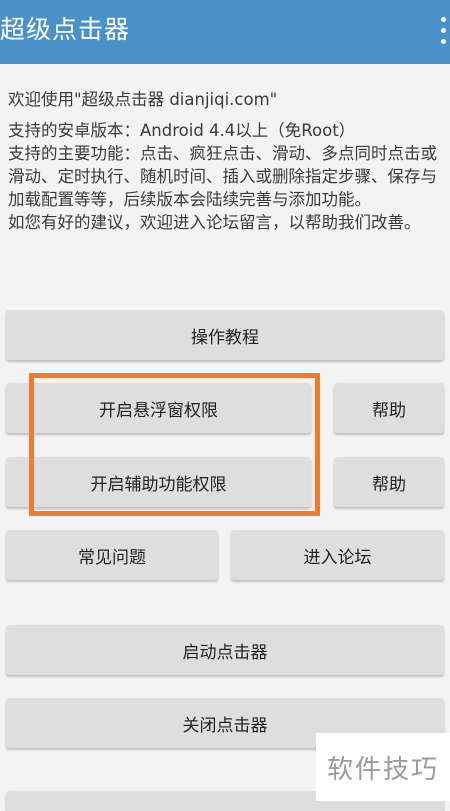 Image resolution: width=450 pixels, height=811 pixels. Describe the element at coordinates (337, 555) in the screenshot. I see `forum-button: 进入论坛` at that location.